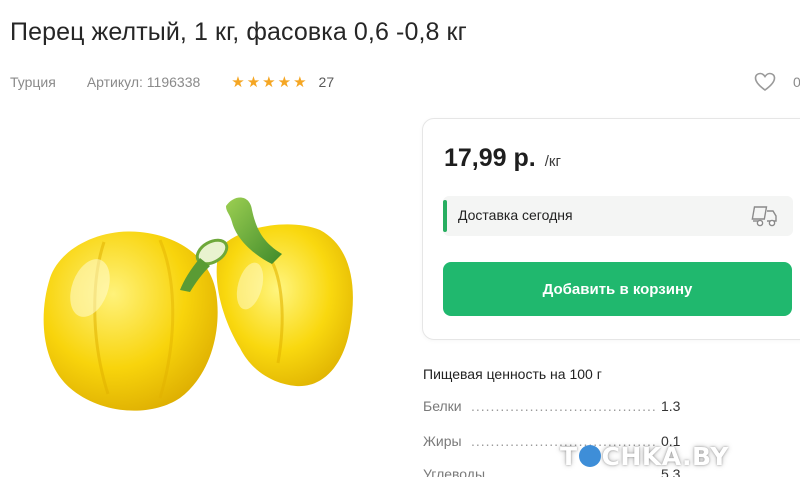 Image resolution: width=800 pixels, height=477 pixels. I want to click on product-meta: Турция Артикул: 1196338 ★ ★ ★ ★ ★ 27, so click(172, 82).